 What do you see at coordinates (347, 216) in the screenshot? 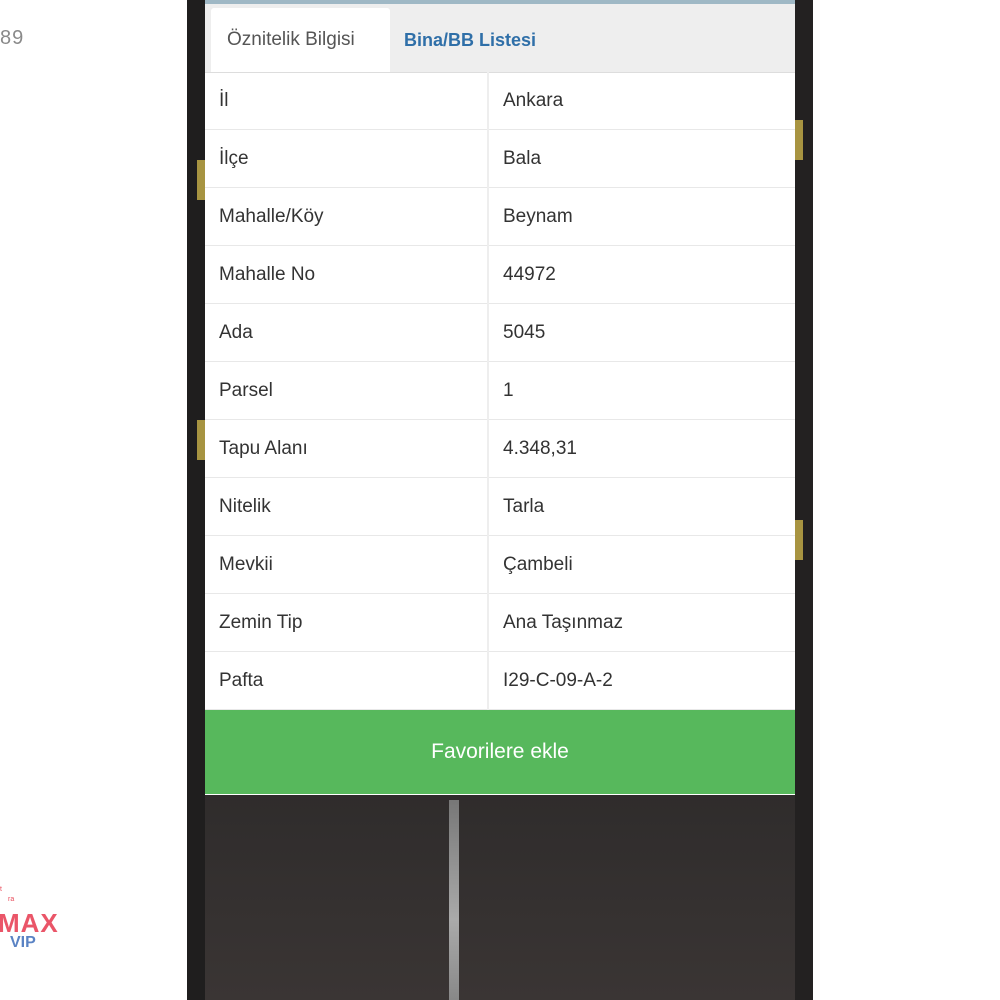
I see `row-key: Mahalle/Köy` at bounding box center [347, 216].